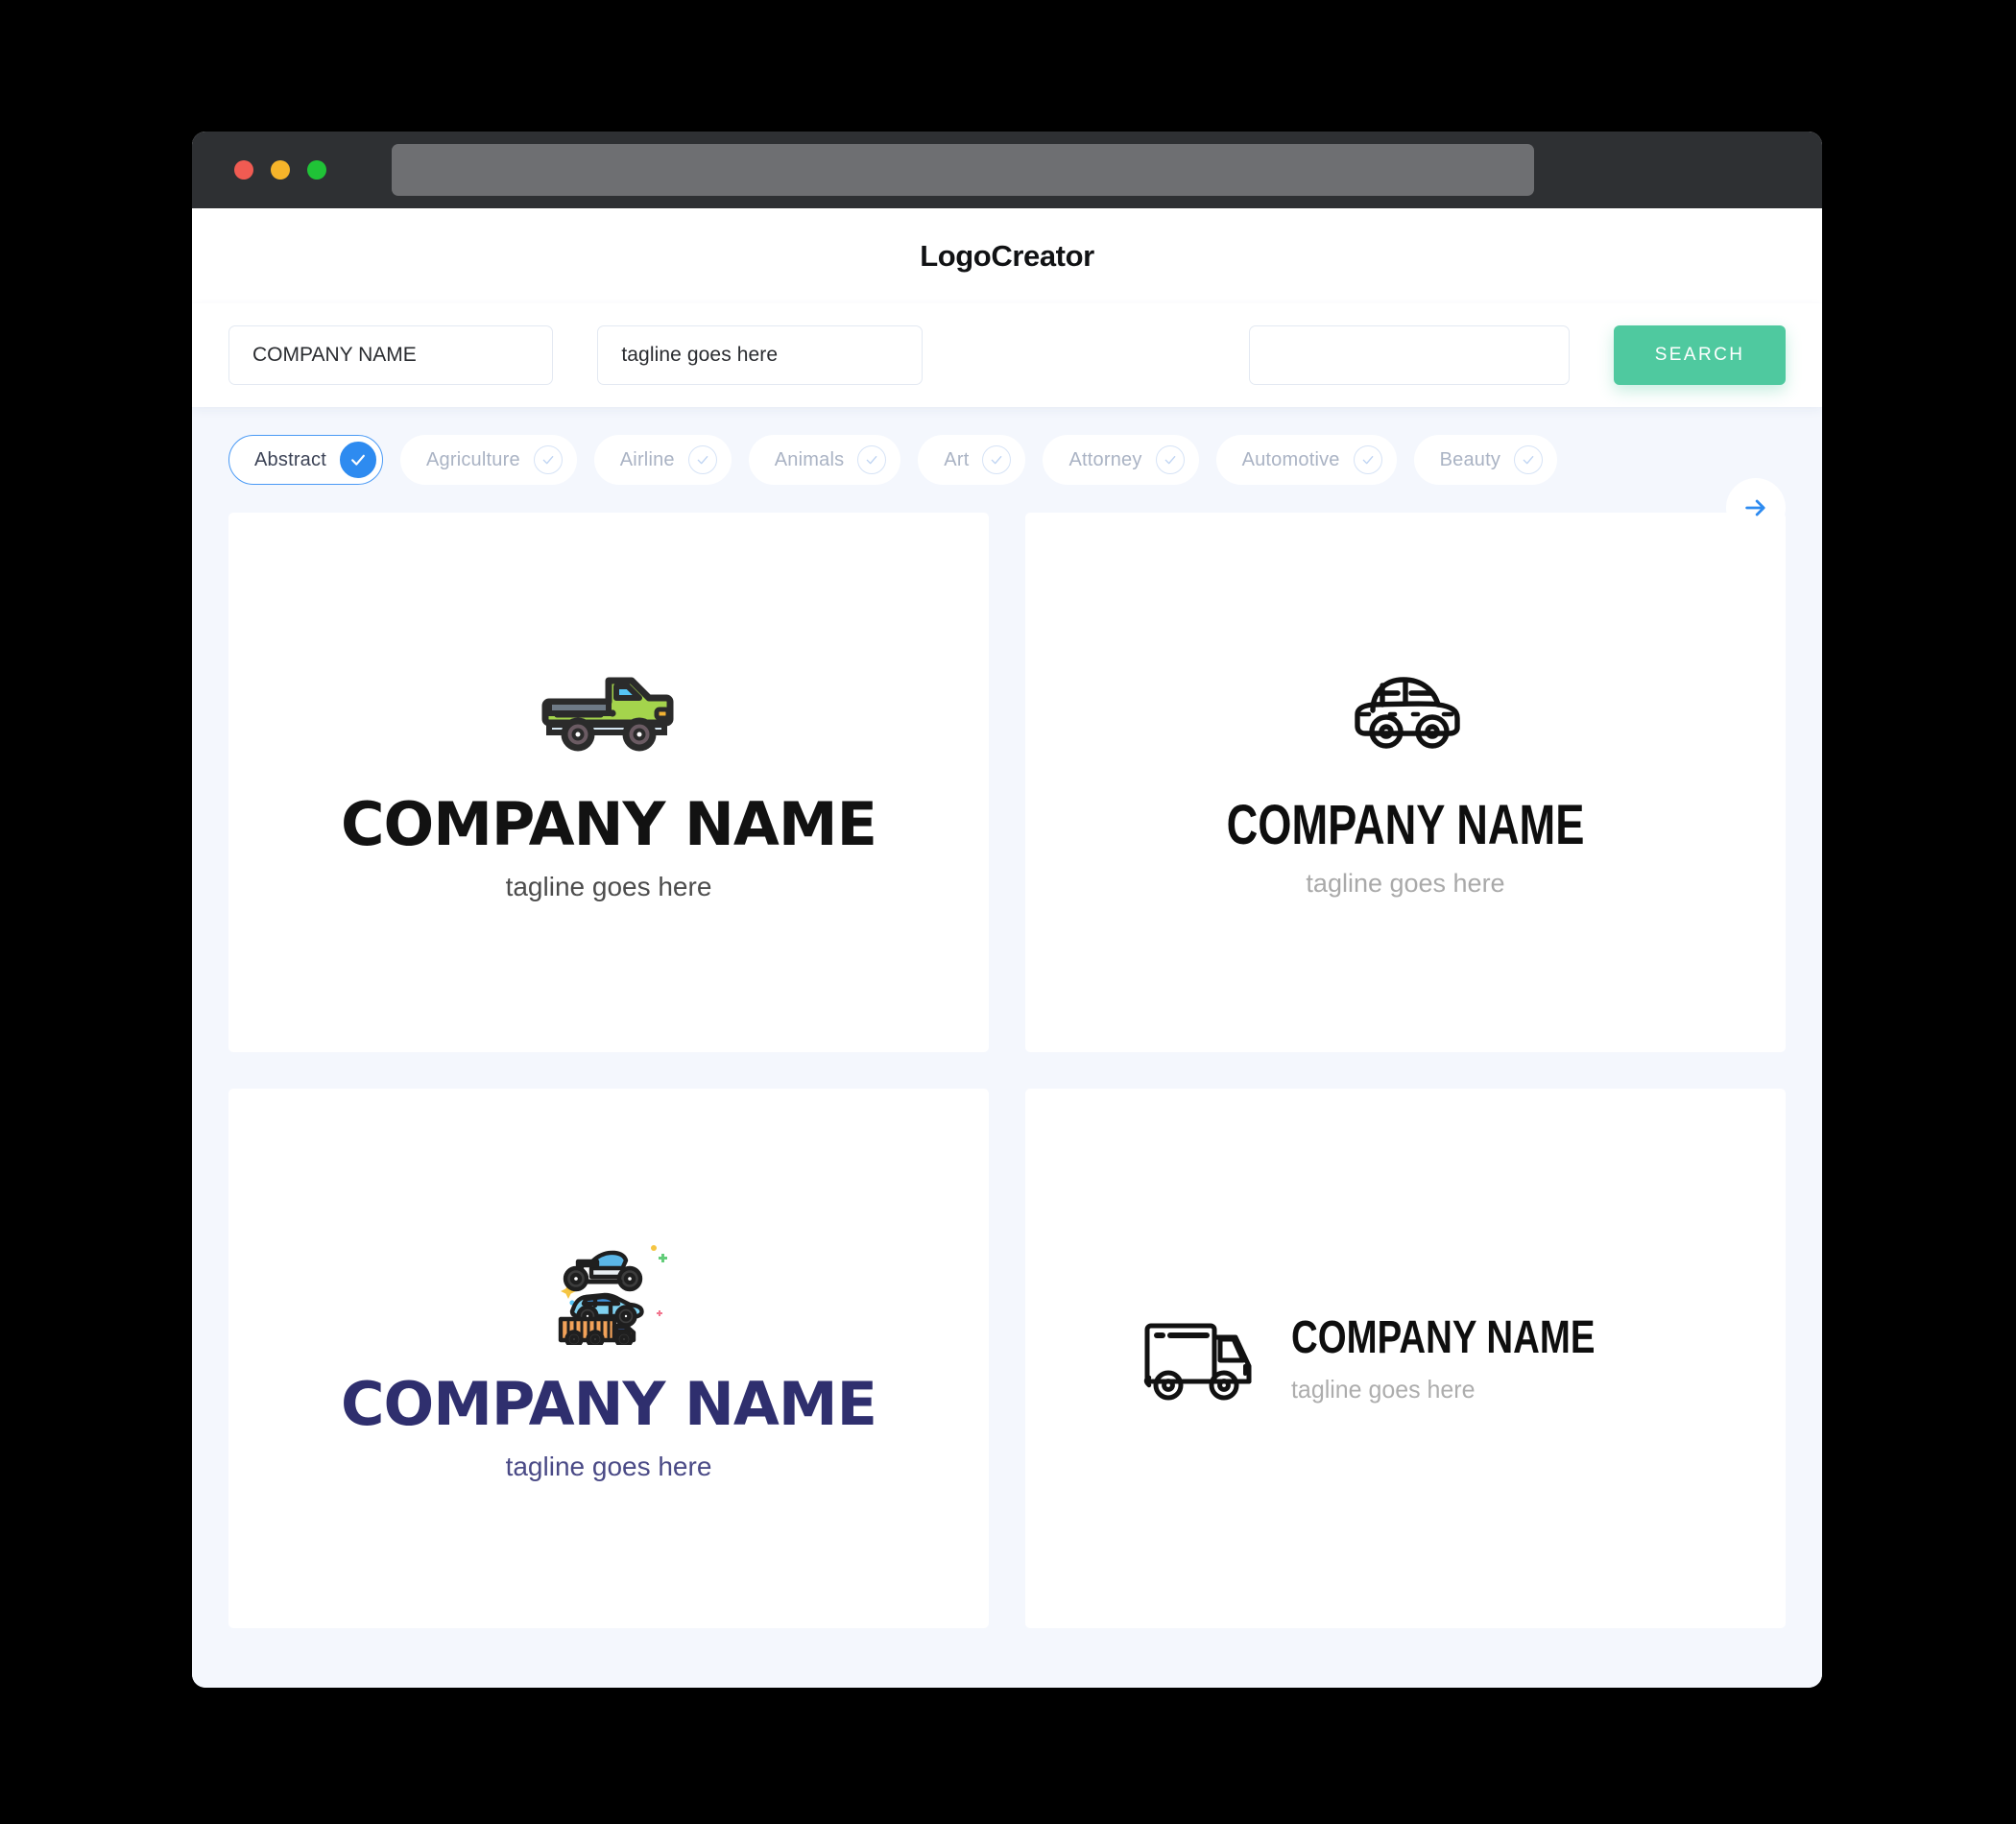  I want to click on pickup-truck-icon, so click(608, 711).